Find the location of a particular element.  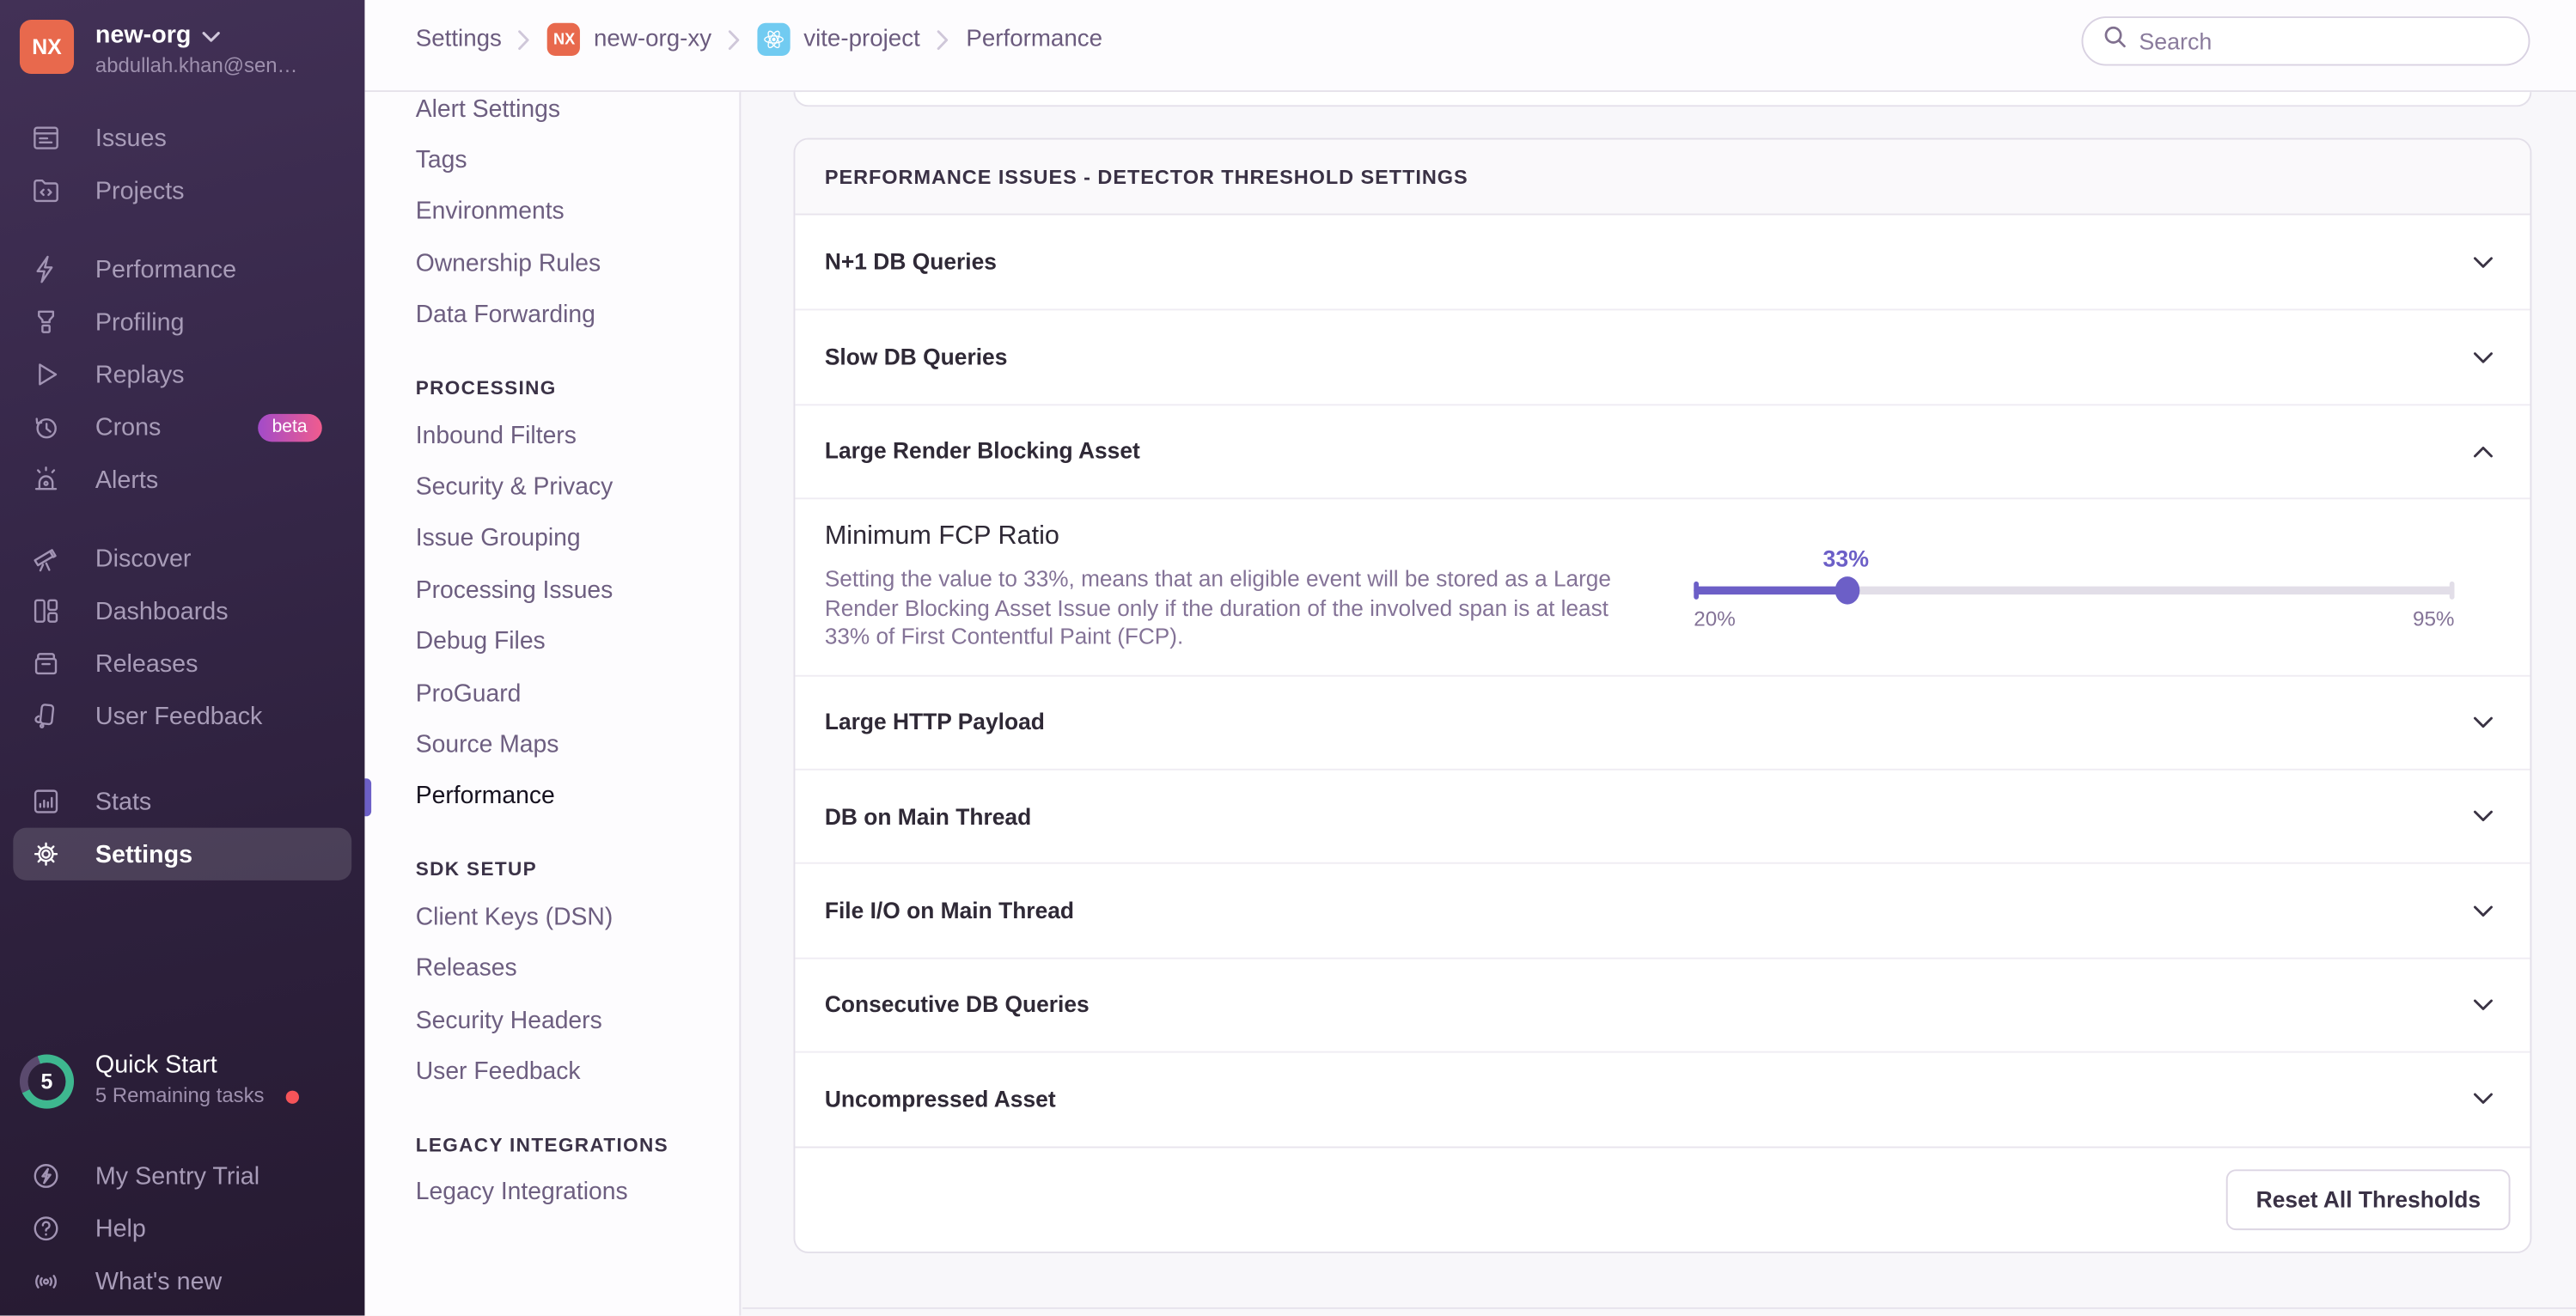

settings-nav-processing-issues: Processing Issues is located at coordinates (551, 591).